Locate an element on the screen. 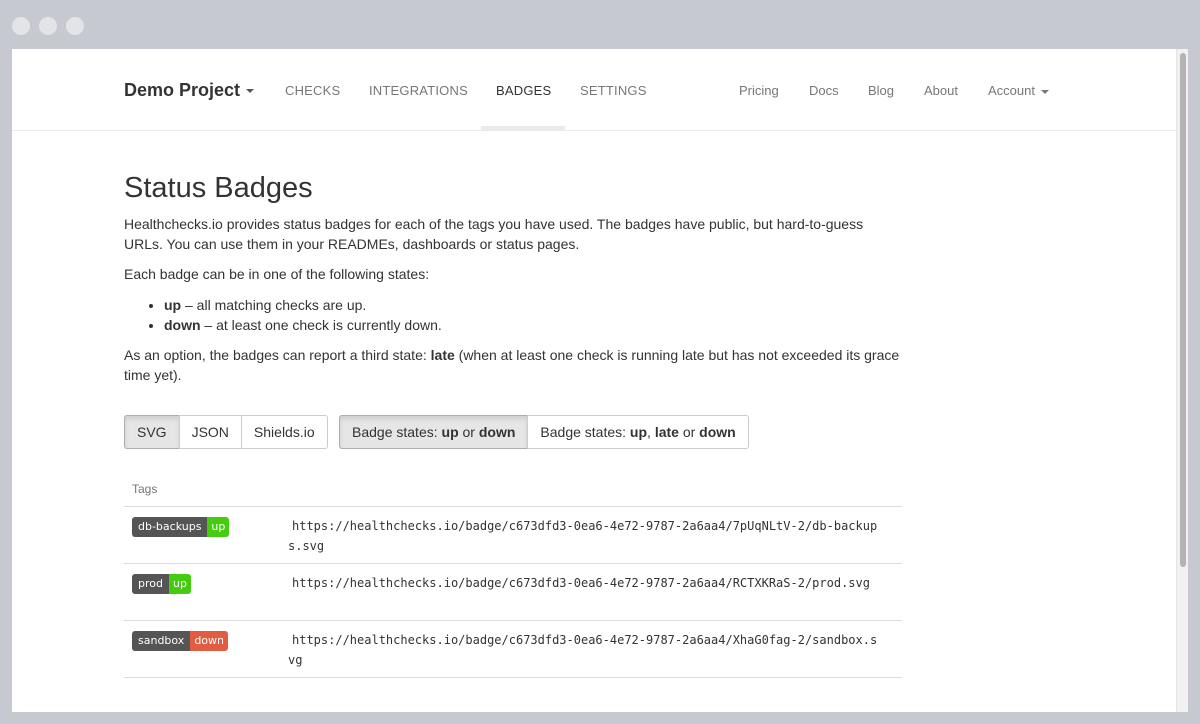 Image resolution: width=1200 pixels, height=724 pixels. scrollbar-thumb is located at coordinates (1183, 310).